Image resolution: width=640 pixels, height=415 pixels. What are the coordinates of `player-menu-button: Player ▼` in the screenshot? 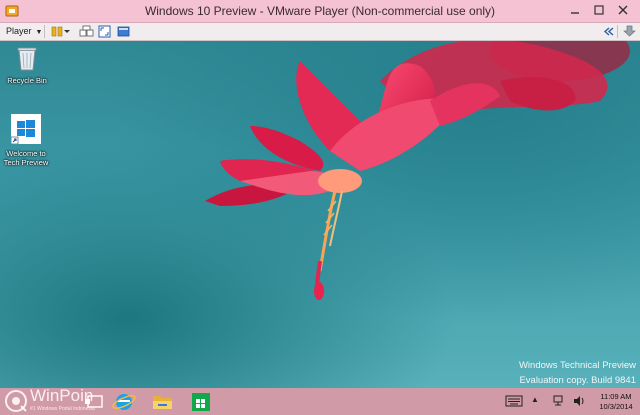 It's located at (24, 31).